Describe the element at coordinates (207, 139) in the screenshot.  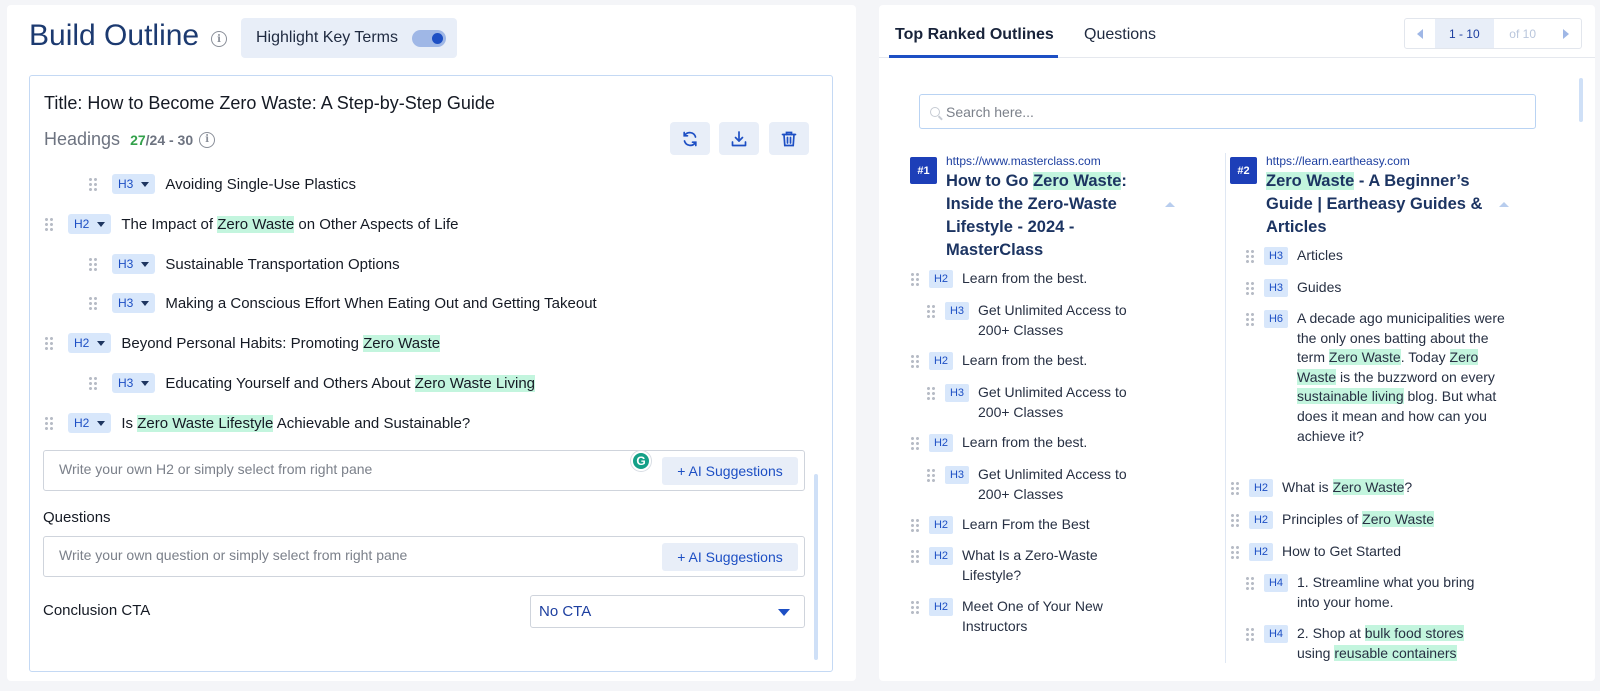
I see `headings-info-icon: i` at that location.